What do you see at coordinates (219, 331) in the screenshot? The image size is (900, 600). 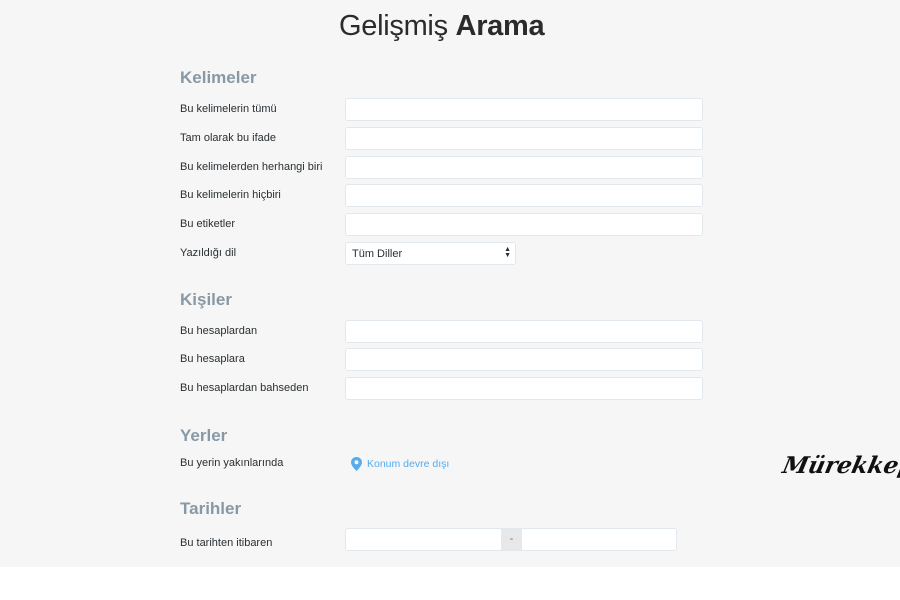 I see `from-accounts-label: Bu hesaplardan` at bounding box center [219, 331].